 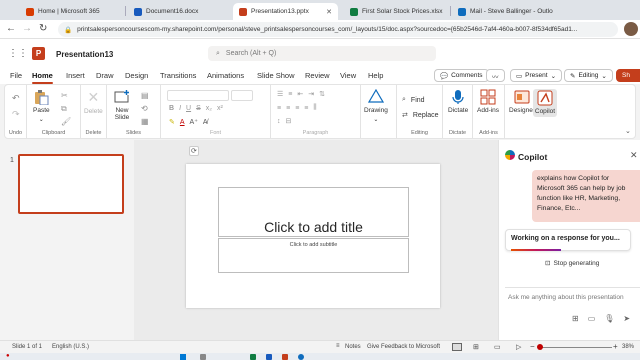 I want to click on increase-indent-icon: ⇥, so click(x=311, y=94).